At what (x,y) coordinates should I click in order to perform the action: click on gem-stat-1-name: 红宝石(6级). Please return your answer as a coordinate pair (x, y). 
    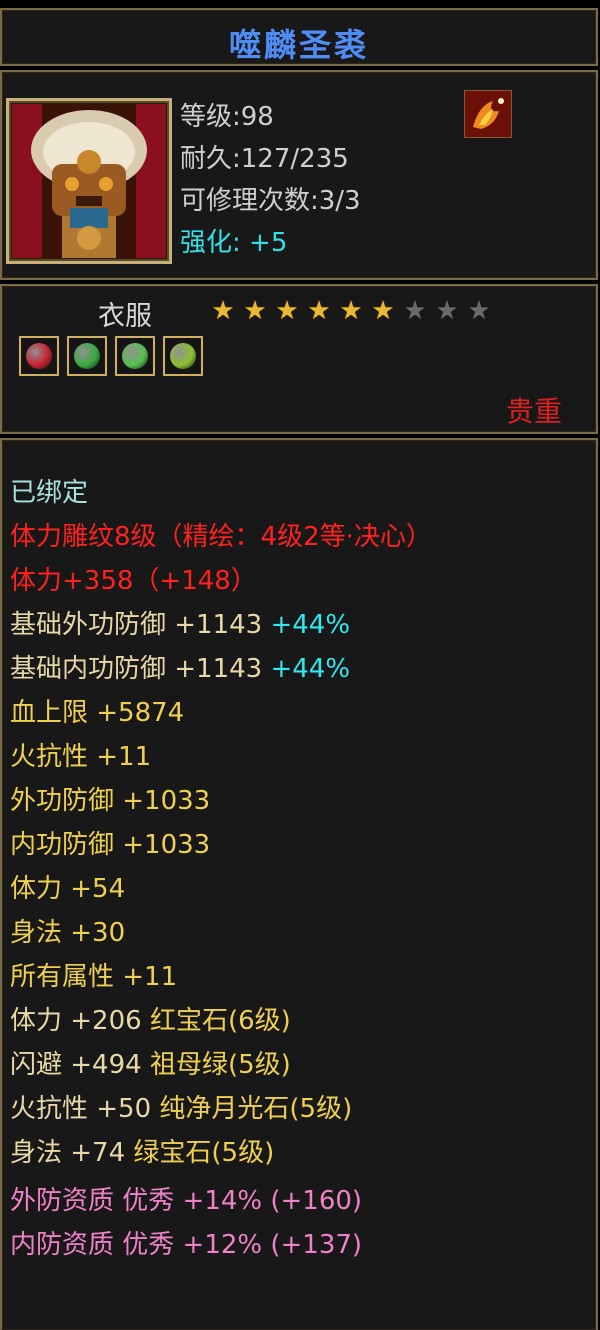
    Looking at the image, I should click on (220, 1021).